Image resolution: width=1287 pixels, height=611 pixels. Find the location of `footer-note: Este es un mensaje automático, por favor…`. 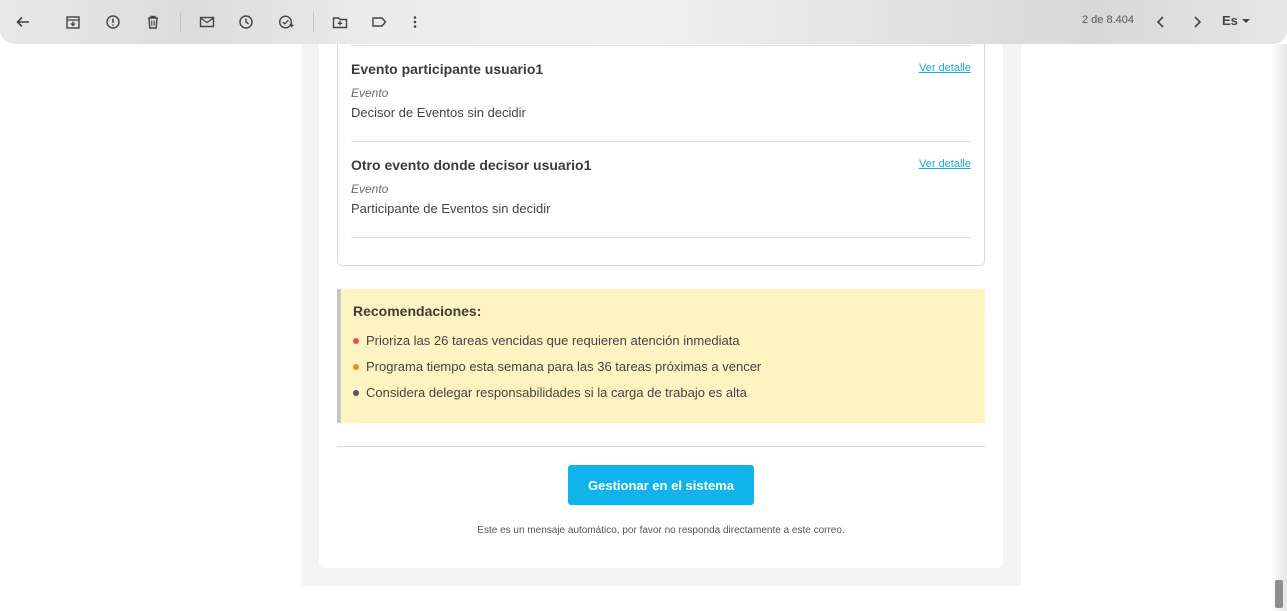

footer-note: Este es un mensaje automático, por favor… is located at coordinates (661, 530).